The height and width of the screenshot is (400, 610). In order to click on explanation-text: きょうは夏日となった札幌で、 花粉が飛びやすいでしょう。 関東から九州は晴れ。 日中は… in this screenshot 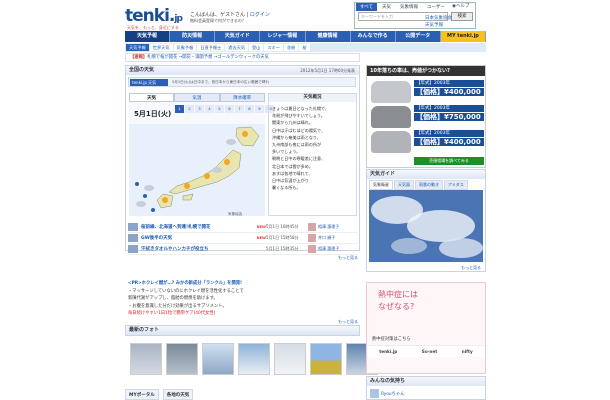, I will do `click(301, 148)`.